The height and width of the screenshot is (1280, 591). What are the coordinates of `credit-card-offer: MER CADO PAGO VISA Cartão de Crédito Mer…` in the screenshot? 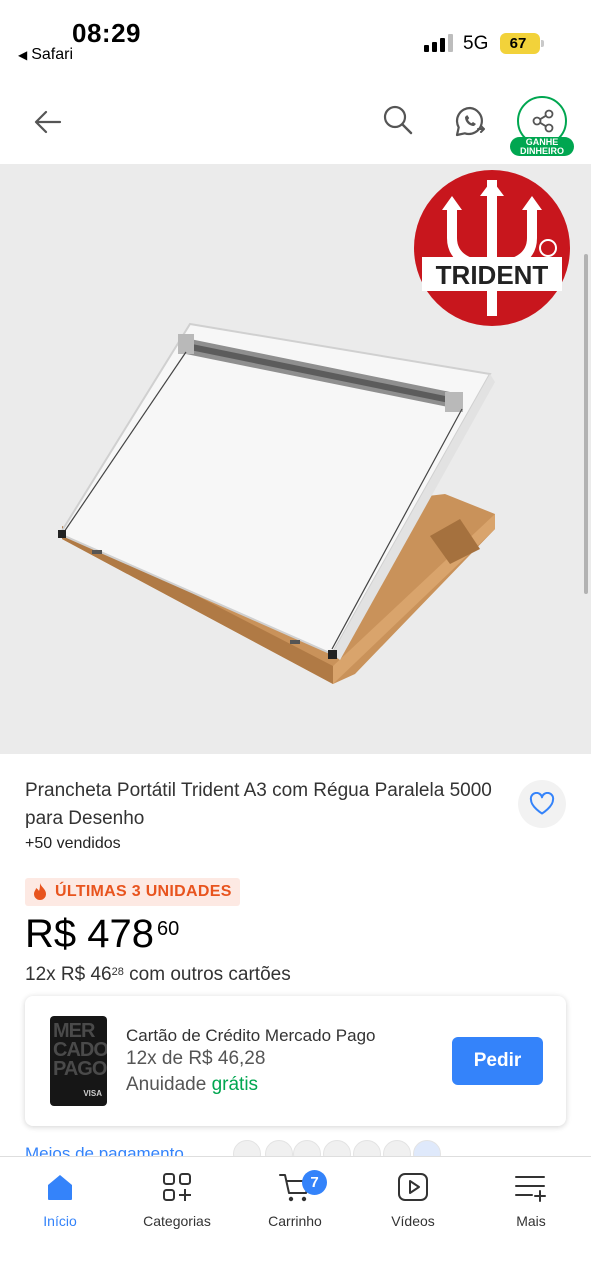 It's located at (295, 1061).